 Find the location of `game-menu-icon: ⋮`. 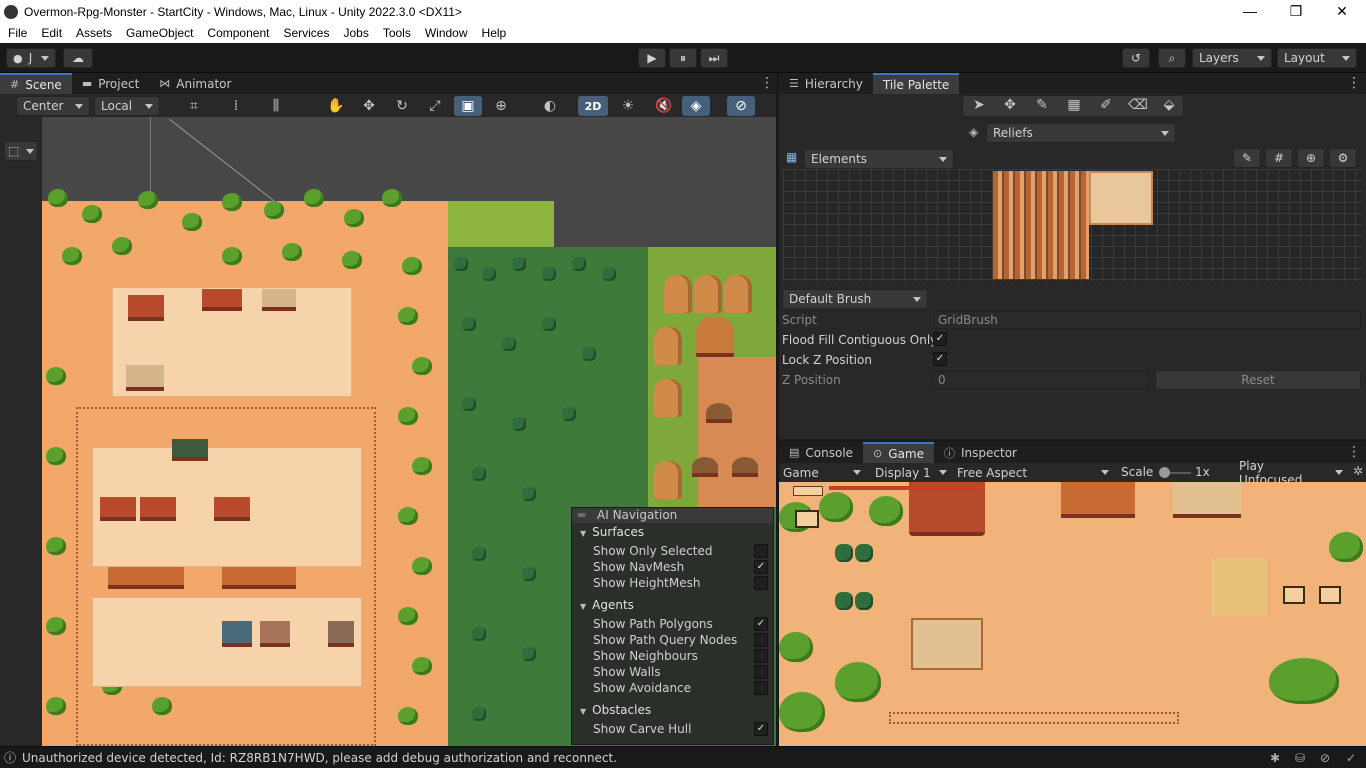

game-menu-icon: ⋮ is located at coordinates (1354, 452).